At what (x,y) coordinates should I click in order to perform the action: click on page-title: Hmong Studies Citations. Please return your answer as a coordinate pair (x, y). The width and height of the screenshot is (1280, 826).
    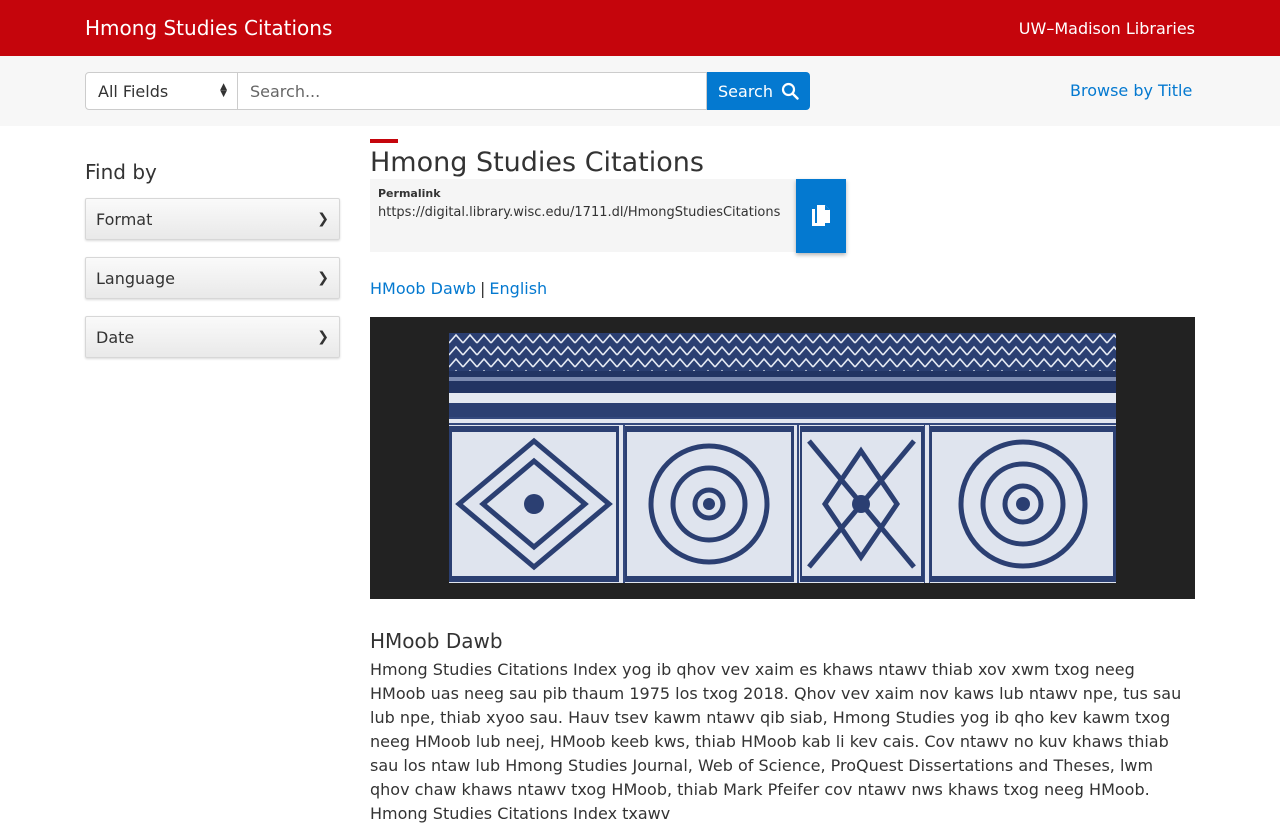
    Looking at the image, I should click on (537, 162).